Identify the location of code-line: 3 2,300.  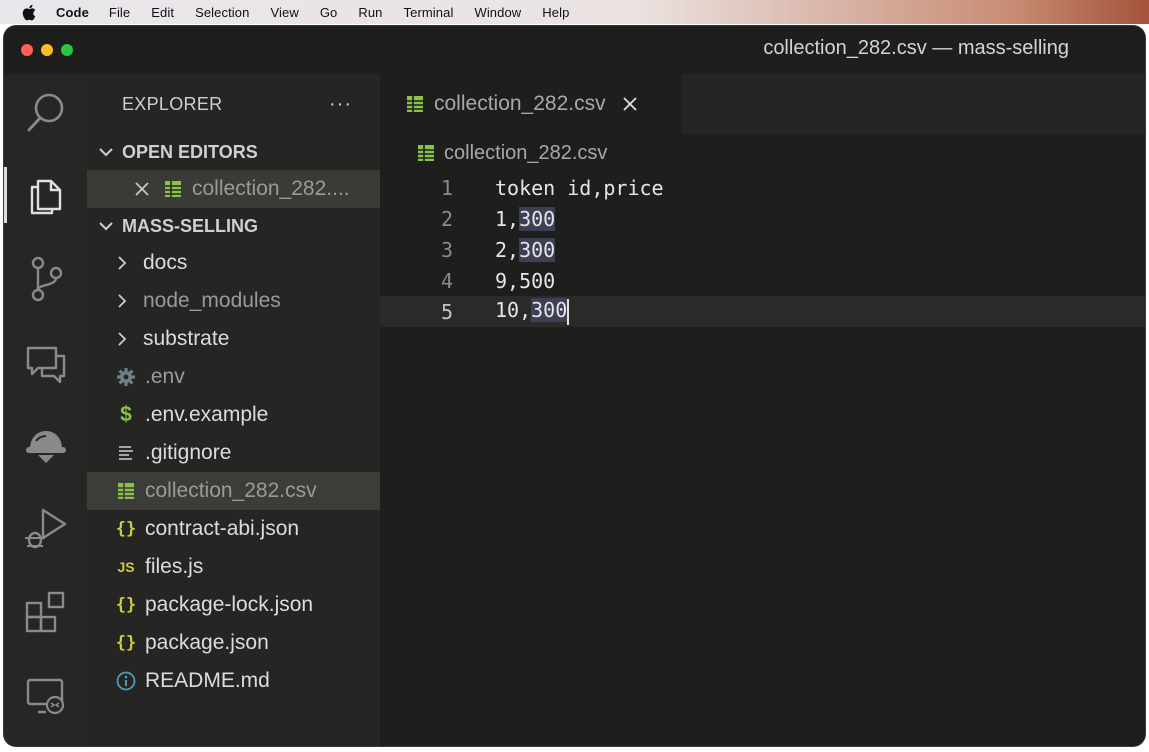
(762, 249).